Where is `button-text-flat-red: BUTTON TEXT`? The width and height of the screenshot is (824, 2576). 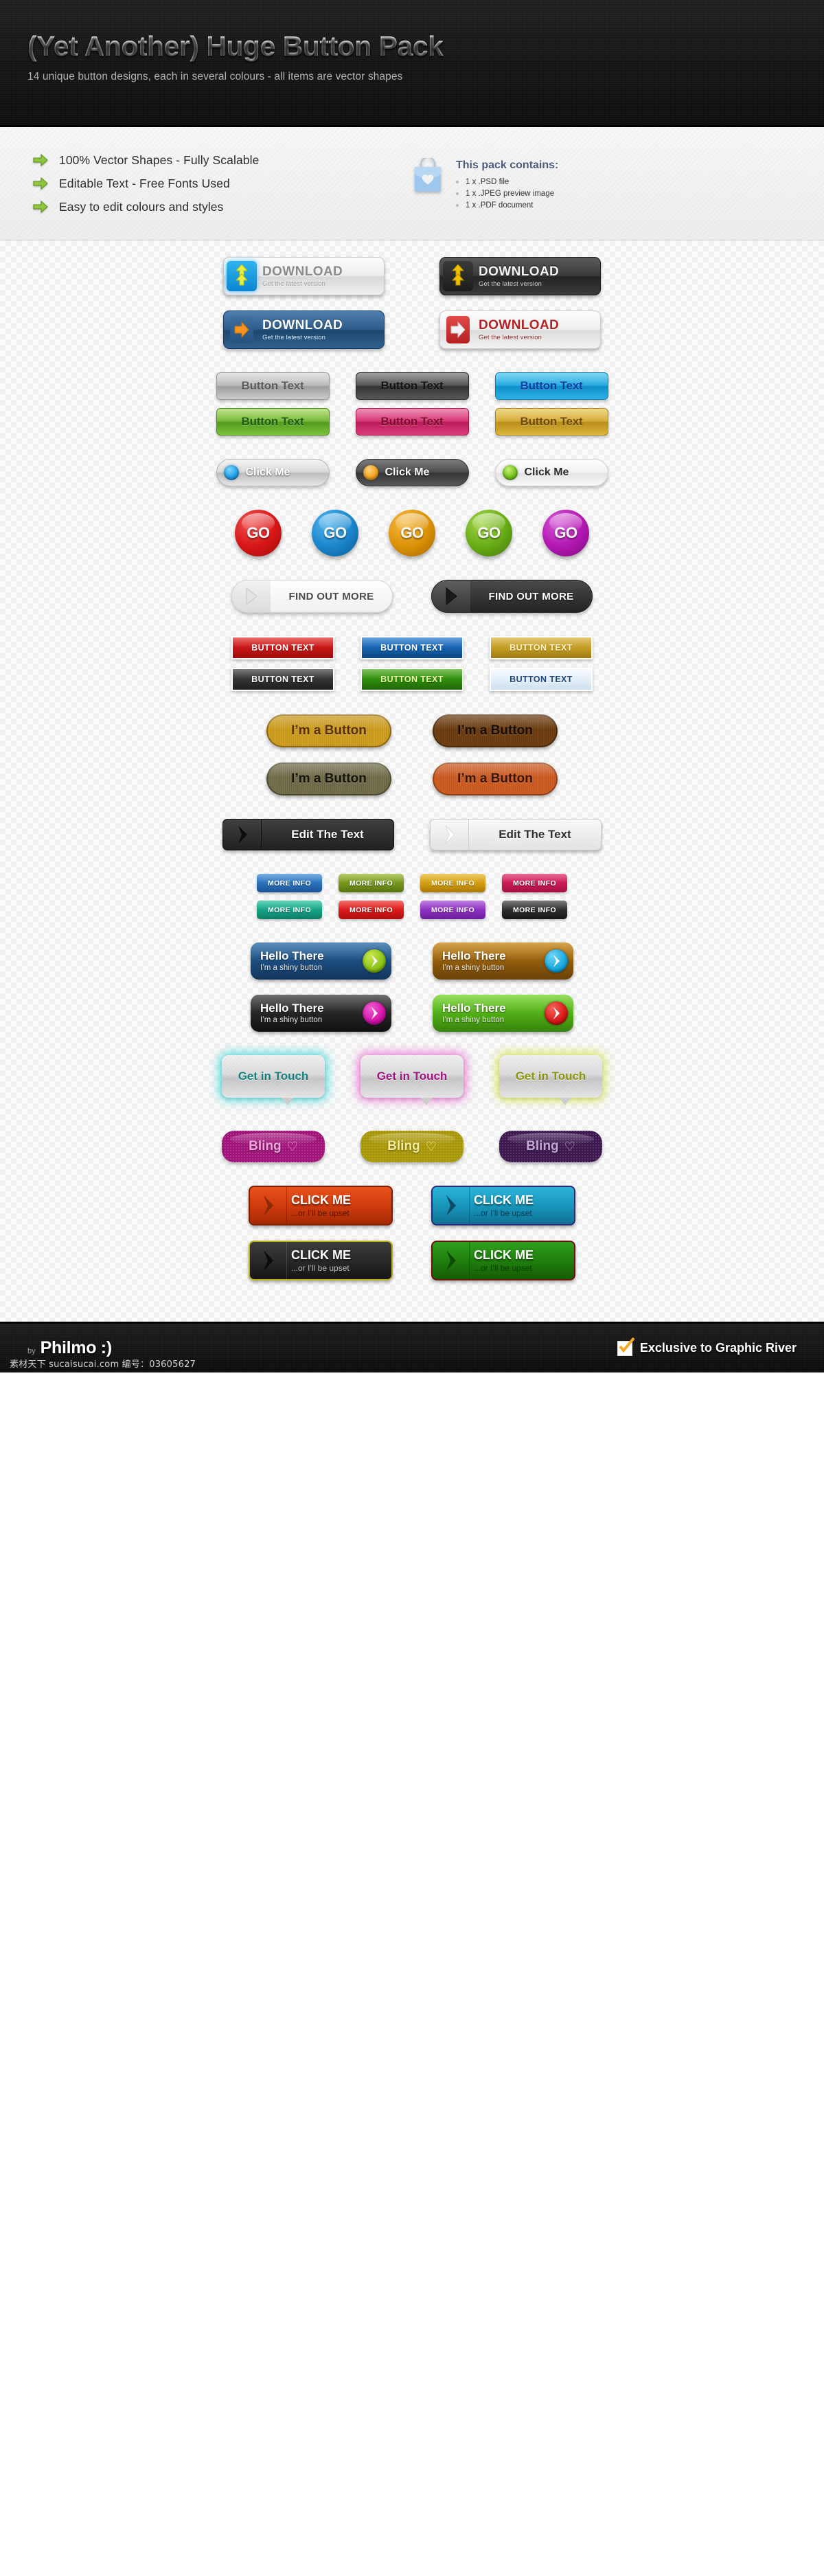
button-text-flat-red: BUTTON TEXT is located at coordinates (282, 647).